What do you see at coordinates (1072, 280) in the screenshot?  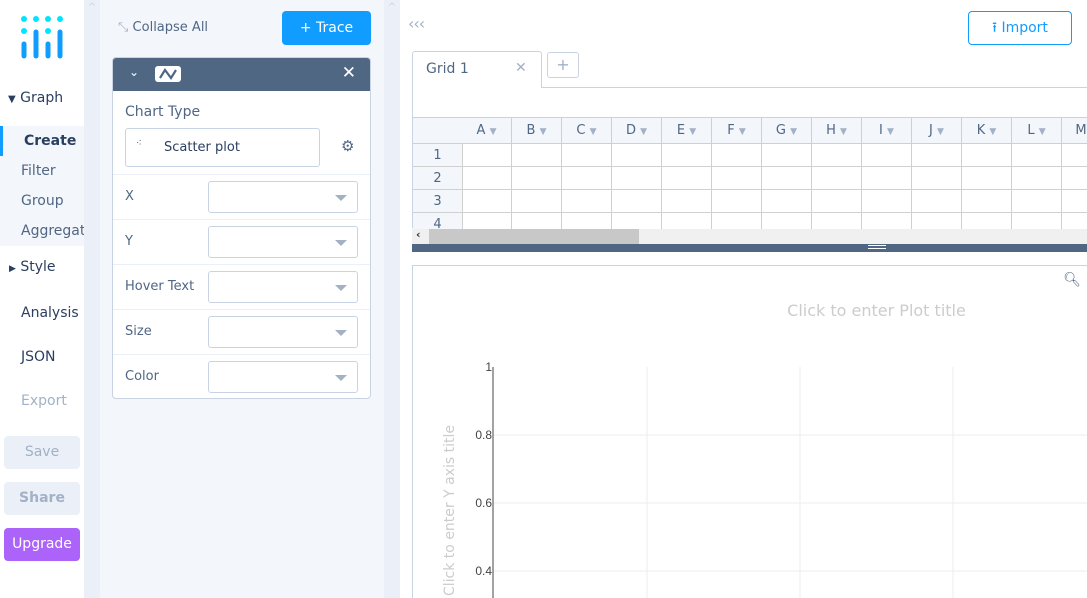 I see `zoom-icon: 🔍︎` at bounding box center [1072, 280].